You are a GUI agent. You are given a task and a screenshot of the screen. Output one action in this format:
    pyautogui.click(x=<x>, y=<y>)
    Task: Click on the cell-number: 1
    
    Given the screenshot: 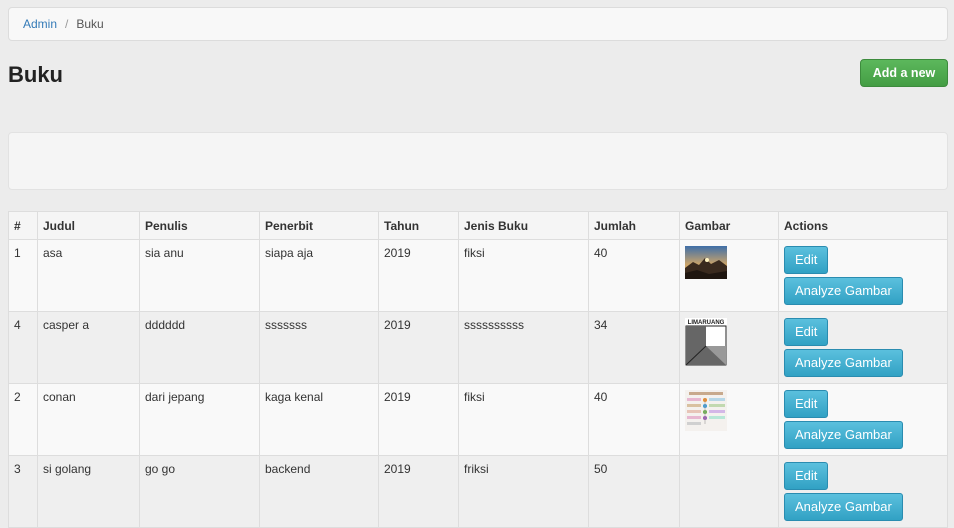 What is the action you would take?
    pyautogui.click(x=23, y=275)
    